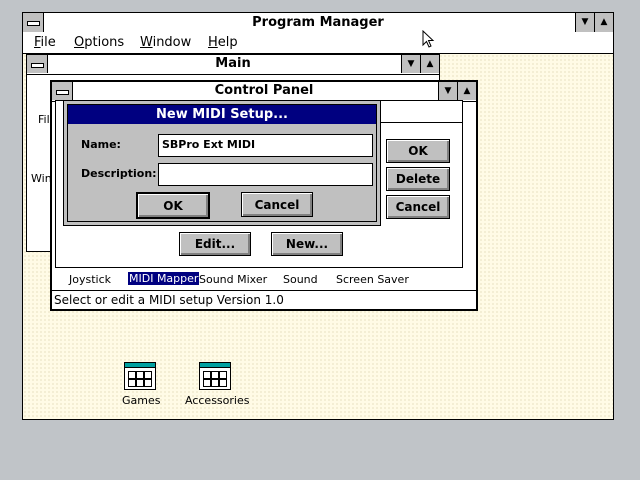 This screenshot has height=480, width=640. What do you see at coordinates (233, 279) in the screenshot?
I see `icon-sound-mixer: Sound Mixer` at bounding box center [233, 279].